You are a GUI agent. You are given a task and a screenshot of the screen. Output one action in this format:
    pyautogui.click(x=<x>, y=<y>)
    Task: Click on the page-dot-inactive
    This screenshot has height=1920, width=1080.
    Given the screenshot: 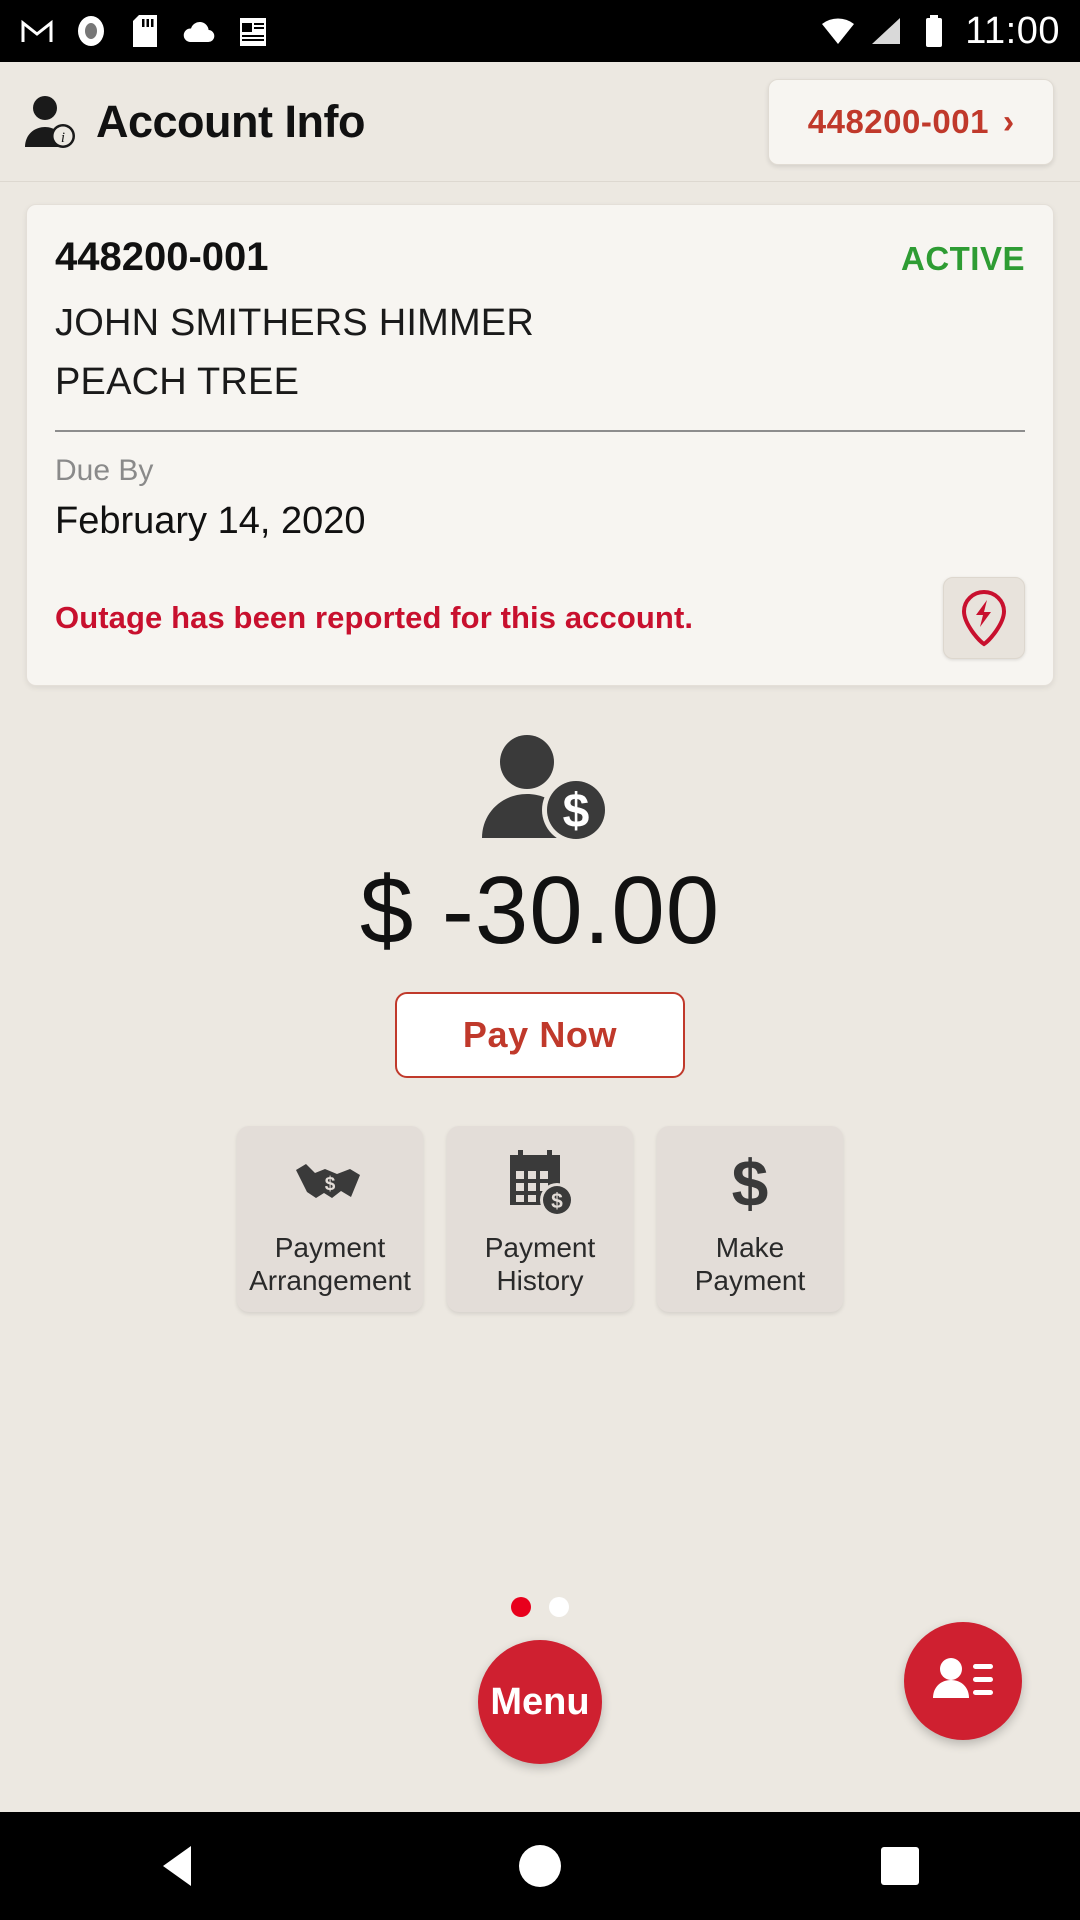 What is the action you would take?
    pyautogui.click(x=559, y=1607)
    